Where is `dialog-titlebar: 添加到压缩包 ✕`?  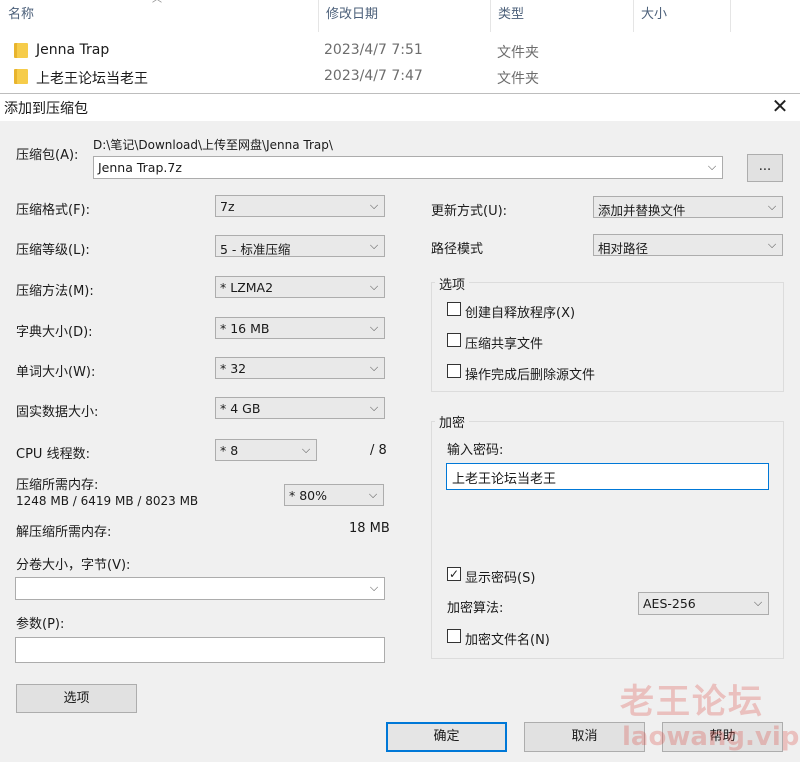
dialog-titlebar: 添加到压缩包 ✕ is located at coordinates (400, 107).